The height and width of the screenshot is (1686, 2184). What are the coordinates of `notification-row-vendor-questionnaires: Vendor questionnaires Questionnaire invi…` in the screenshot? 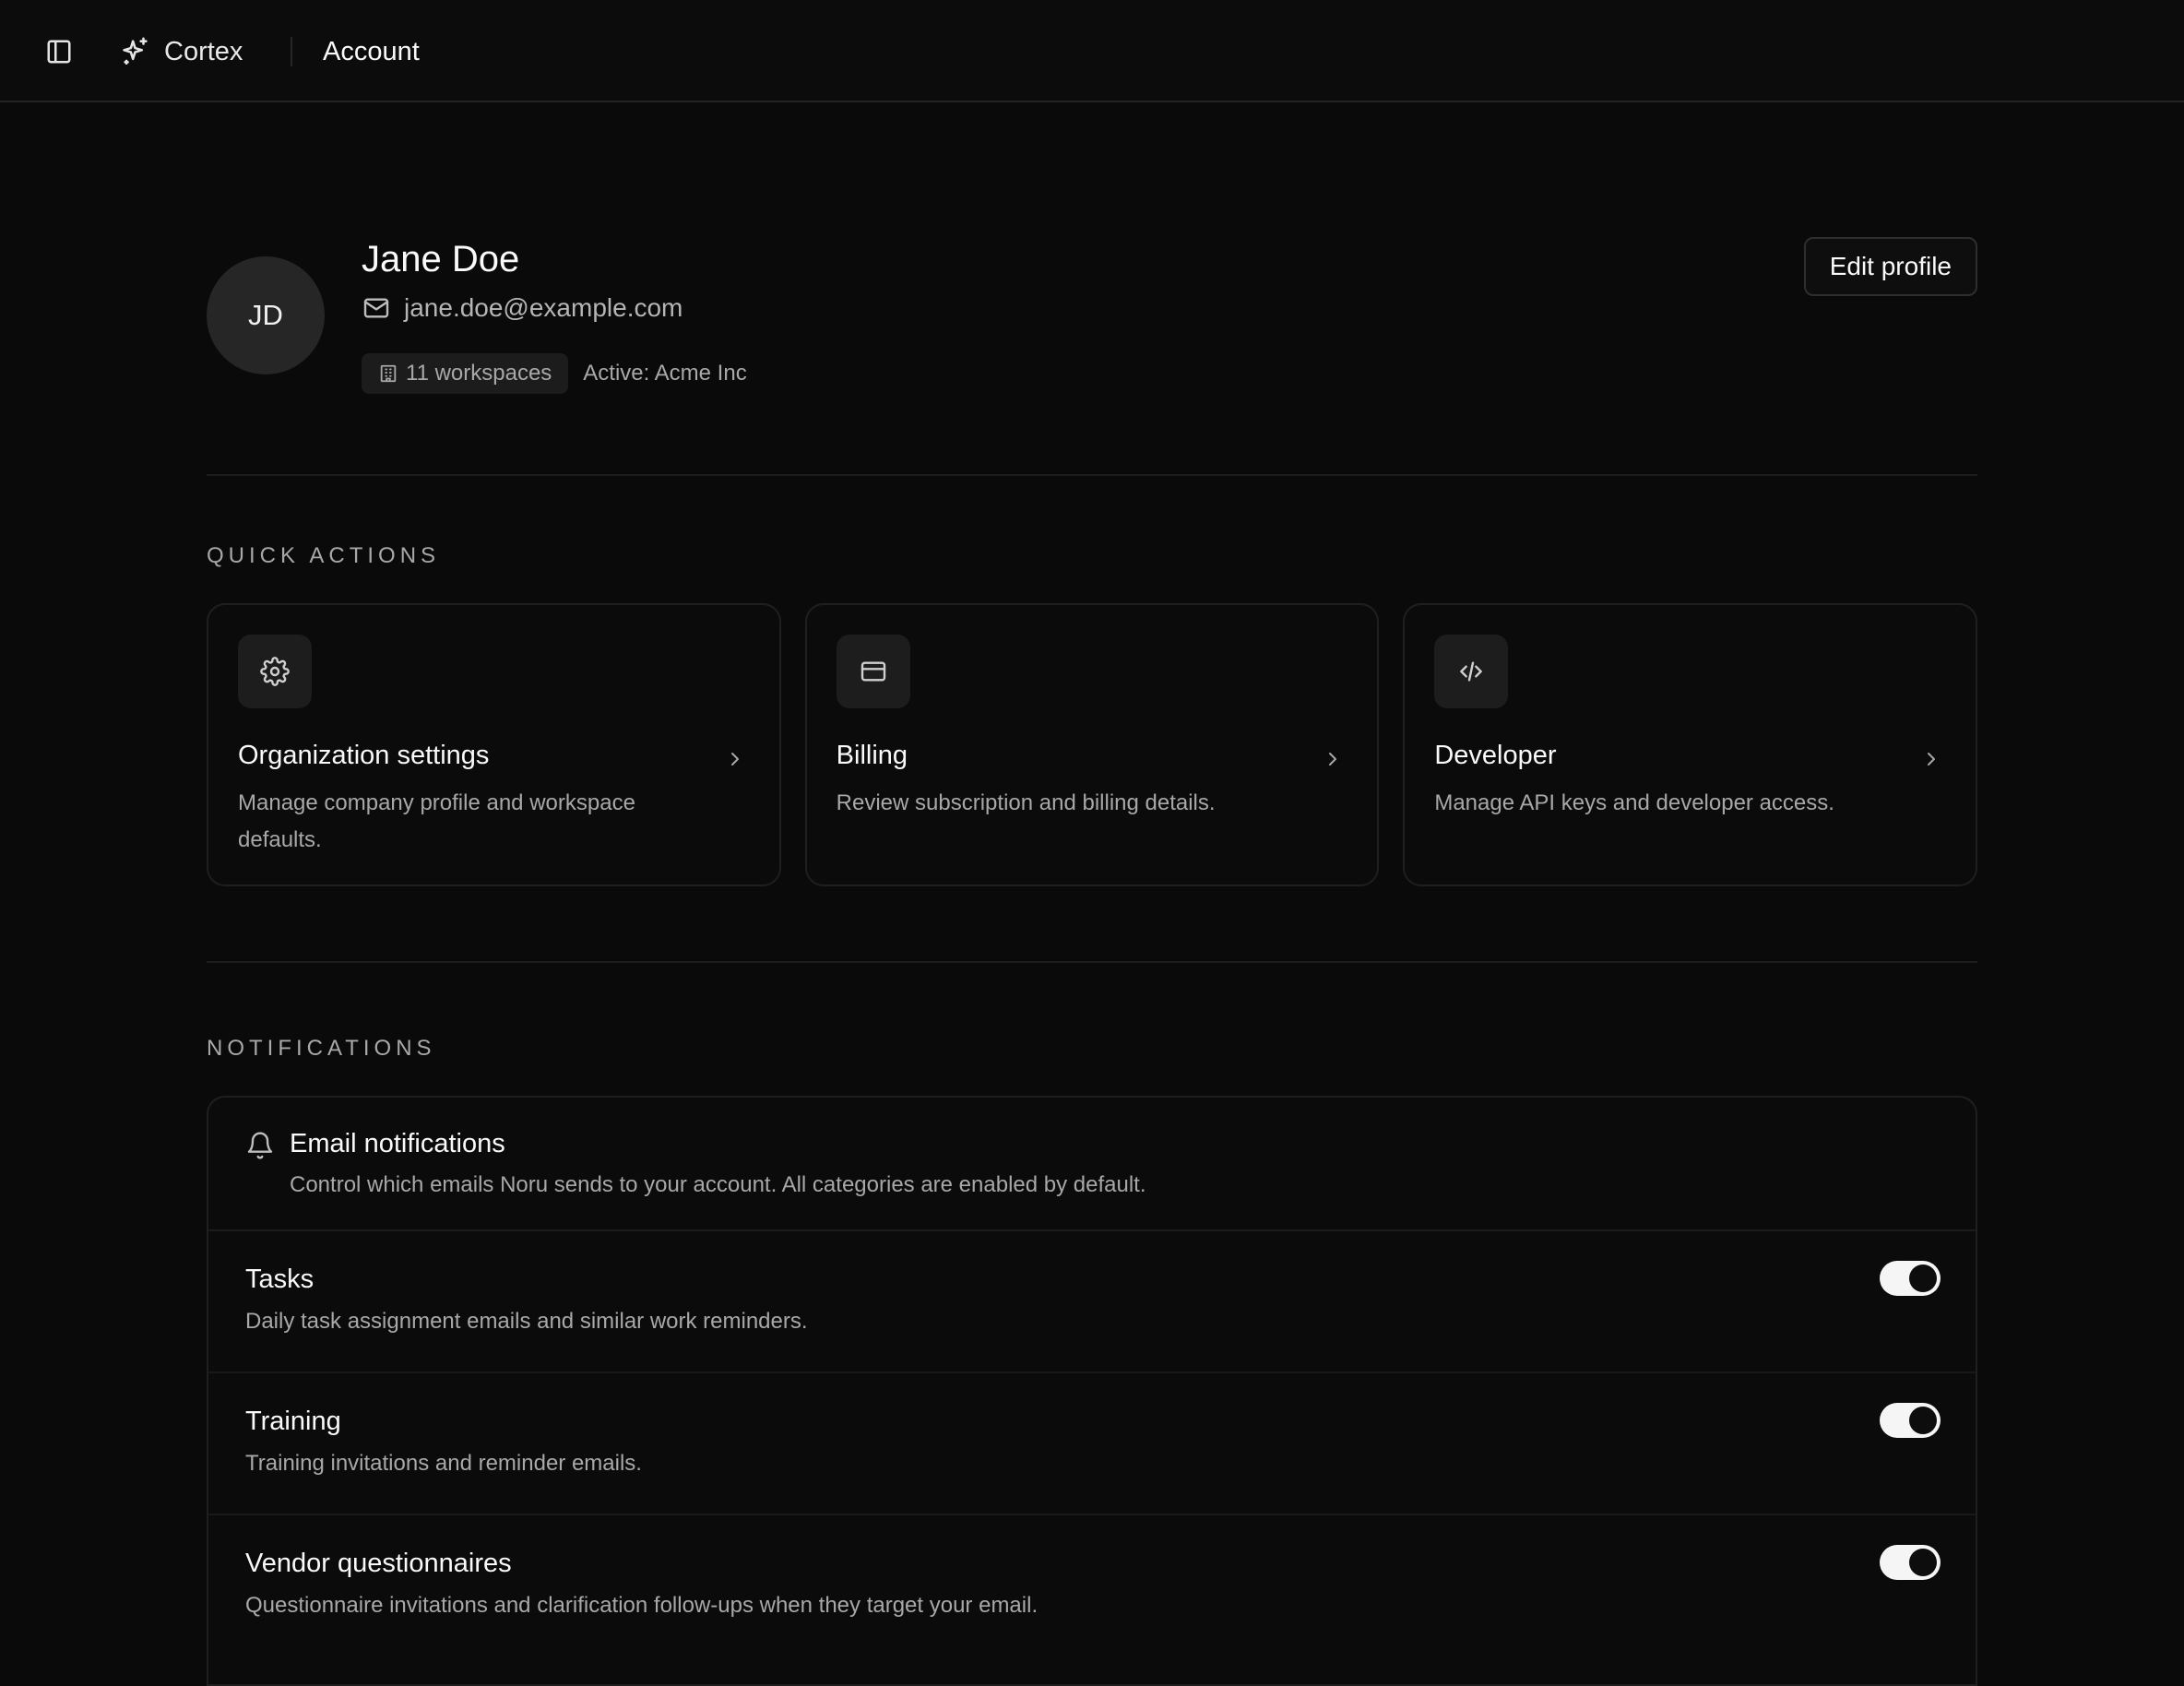 It's located at (1092, 1586).